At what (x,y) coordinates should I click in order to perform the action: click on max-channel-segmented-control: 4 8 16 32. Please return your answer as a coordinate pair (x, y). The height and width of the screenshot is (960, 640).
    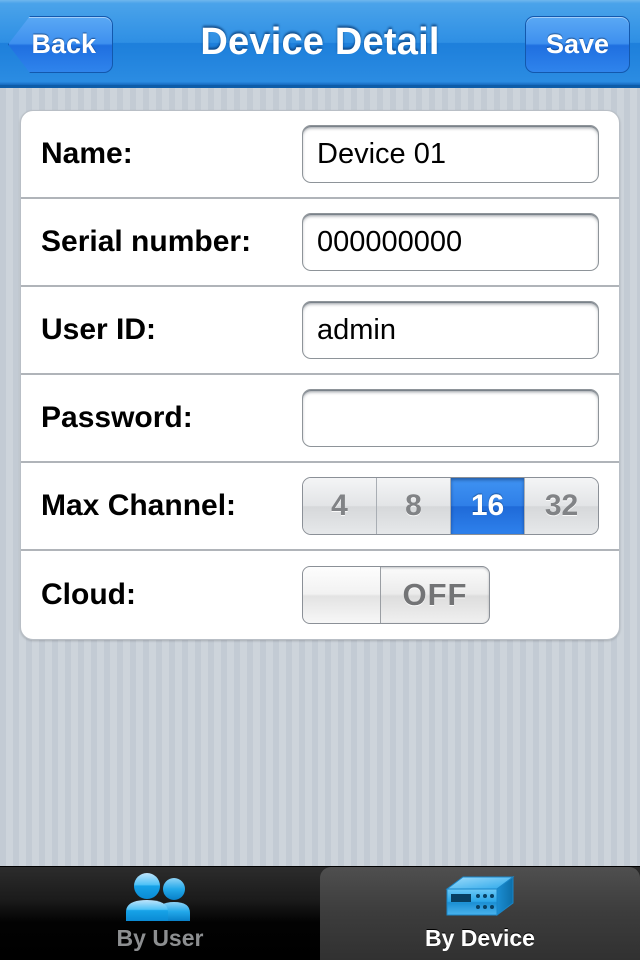
    Looking at the image, I should click on (450, 506).